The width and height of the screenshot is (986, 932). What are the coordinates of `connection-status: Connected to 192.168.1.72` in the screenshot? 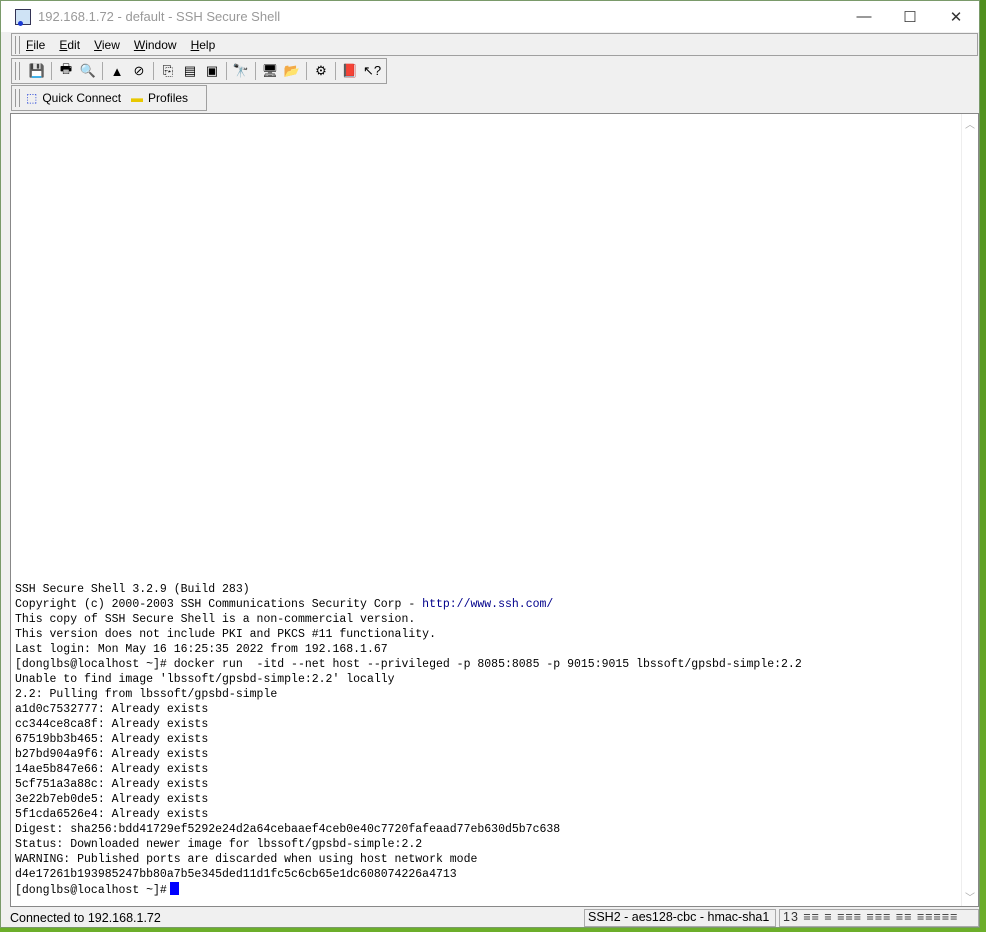 It's located at (85, 918).